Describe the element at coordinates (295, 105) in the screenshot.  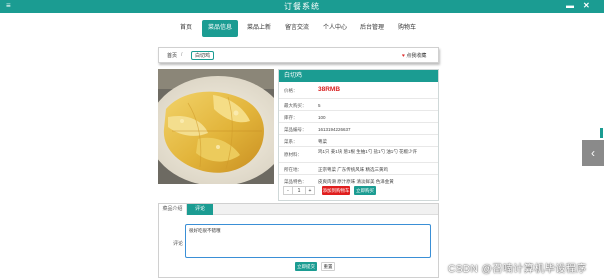
I see `detail-label: 最大购买：` at that location.